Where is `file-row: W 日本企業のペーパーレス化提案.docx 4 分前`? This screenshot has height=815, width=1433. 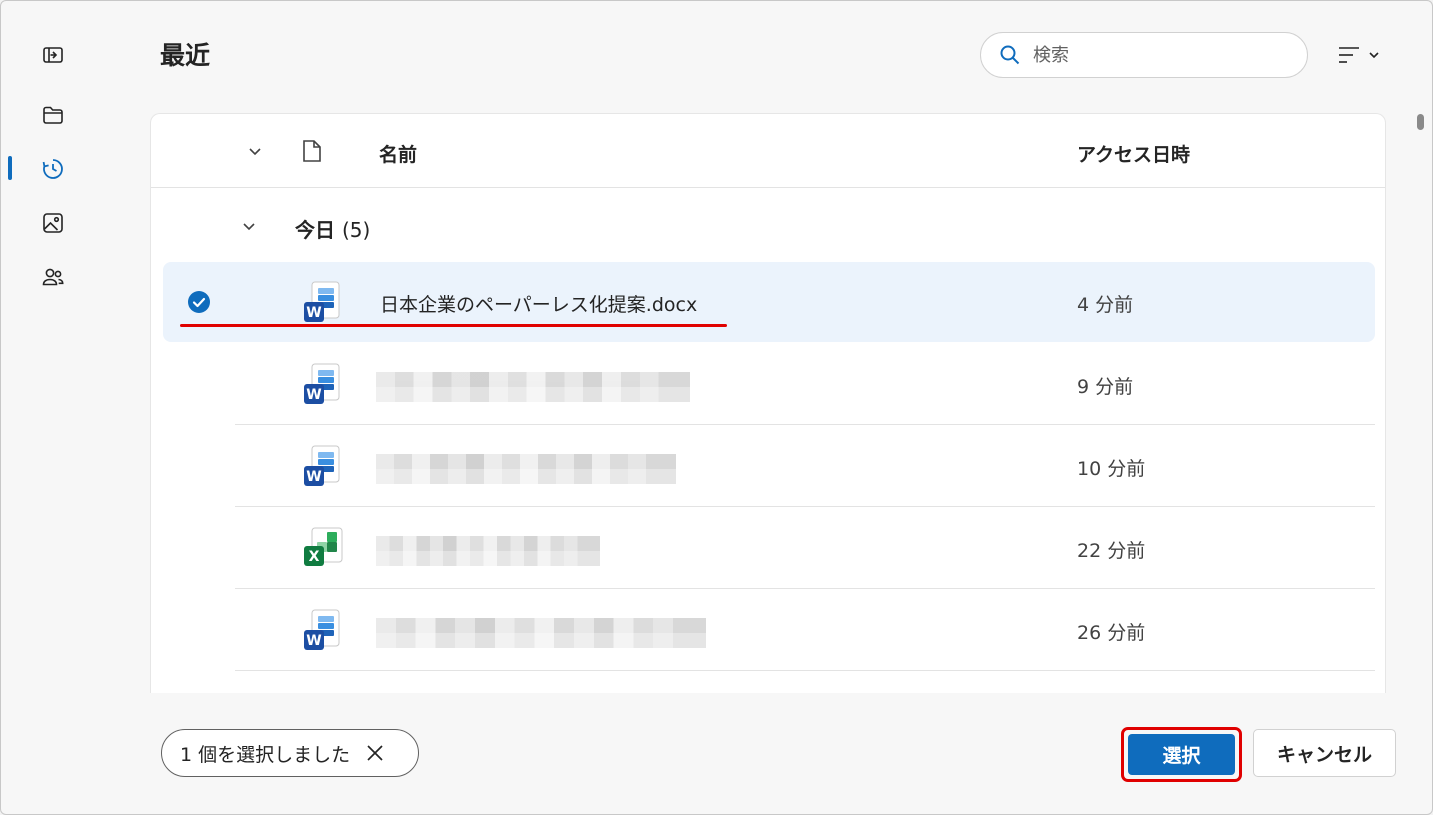 file-row: W 日本企業のペーパーレス化提案.docx 4 分前 is located at coordinates (769, 302).